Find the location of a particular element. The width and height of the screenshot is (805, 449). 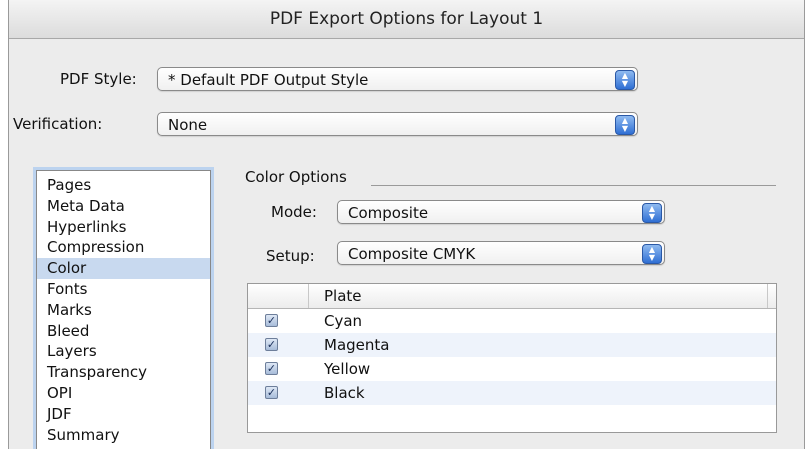

sidebar-item-layers: Layers is located at coordinates (123, 351).